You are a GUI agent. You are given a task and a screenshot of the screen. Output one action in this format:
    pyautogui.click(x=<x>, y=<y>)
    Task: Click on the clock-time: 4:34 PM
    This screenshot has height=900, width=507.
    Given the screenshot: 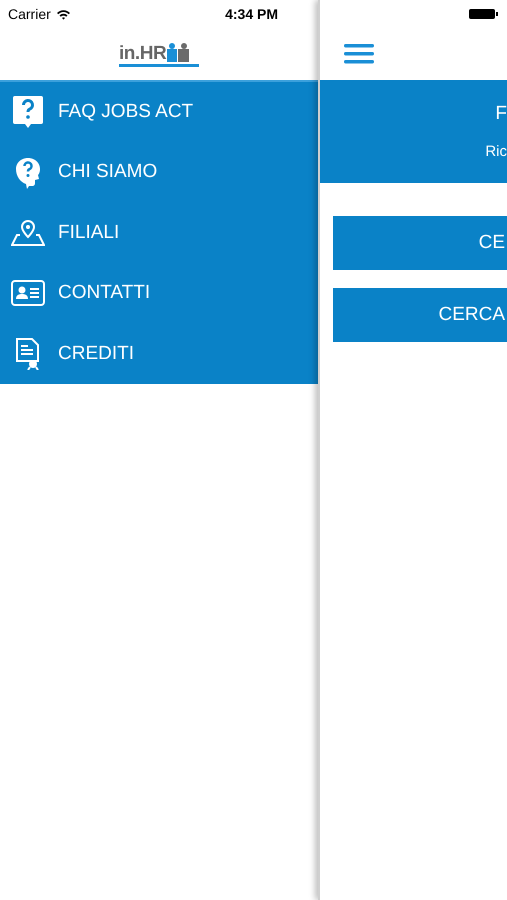 What is the action you would take?
    pyautogui.click(x=251, y=14)
    